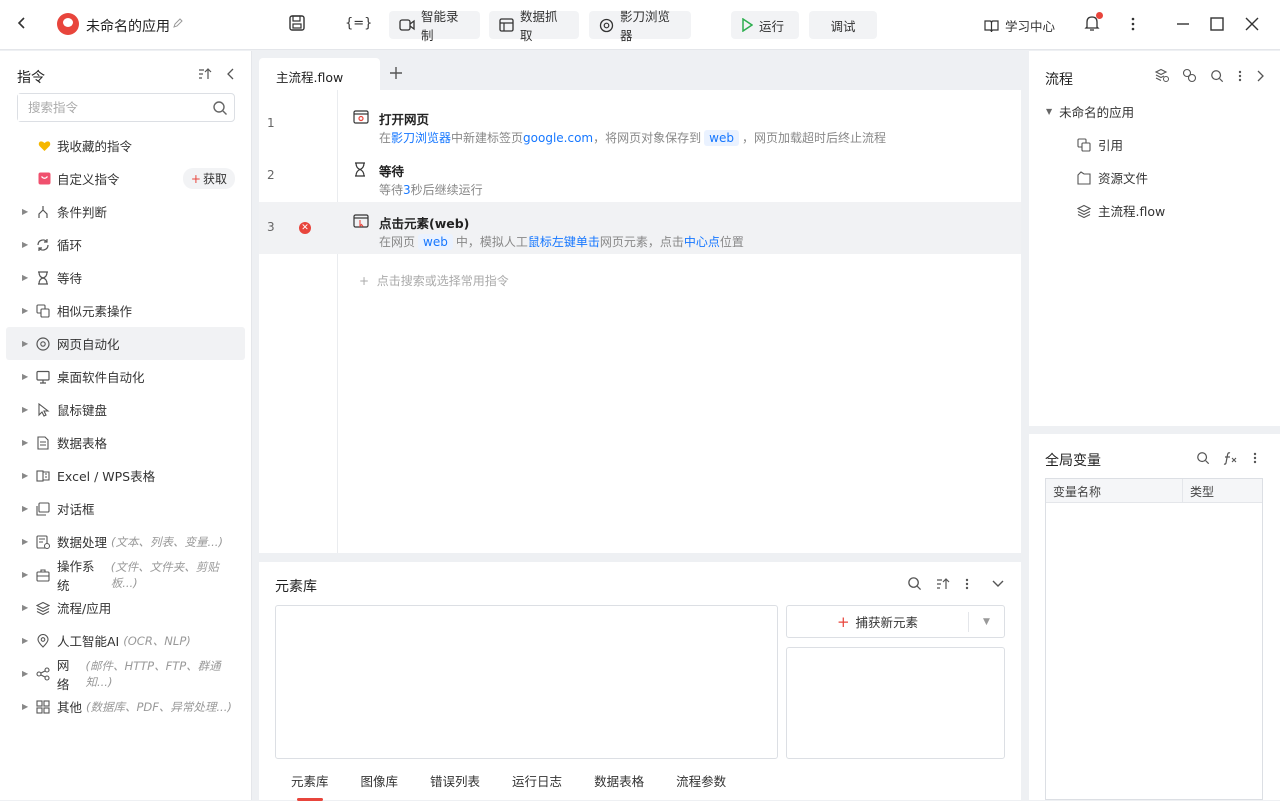  I want to click on data-scrape-button: 数据抓取, so click(534, 26).